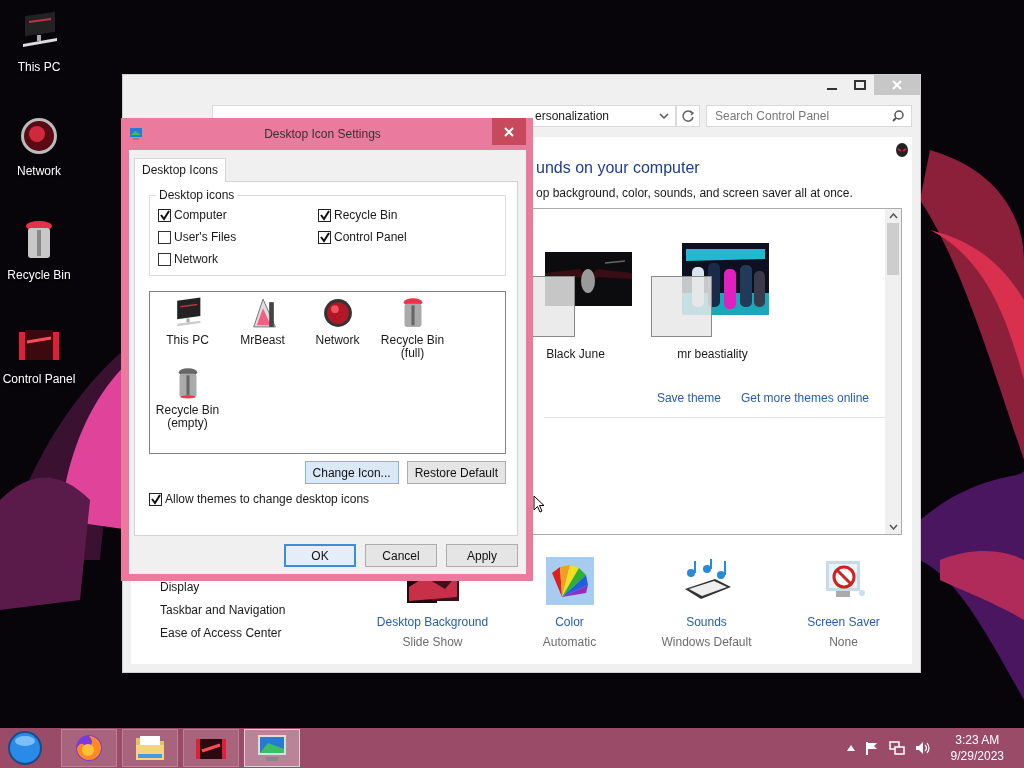  I want to click on chevron-down-icon, so click(664, 116).